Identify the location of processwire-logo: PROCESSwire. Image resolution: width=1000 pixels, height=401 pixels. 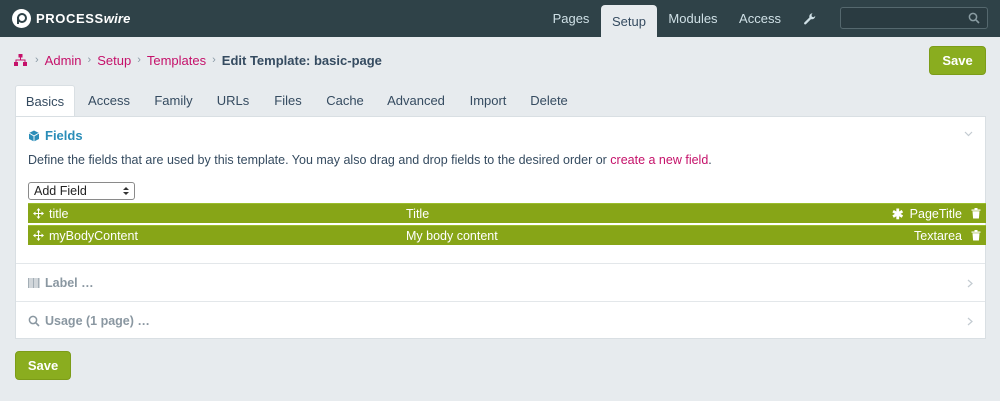
(71, 18).